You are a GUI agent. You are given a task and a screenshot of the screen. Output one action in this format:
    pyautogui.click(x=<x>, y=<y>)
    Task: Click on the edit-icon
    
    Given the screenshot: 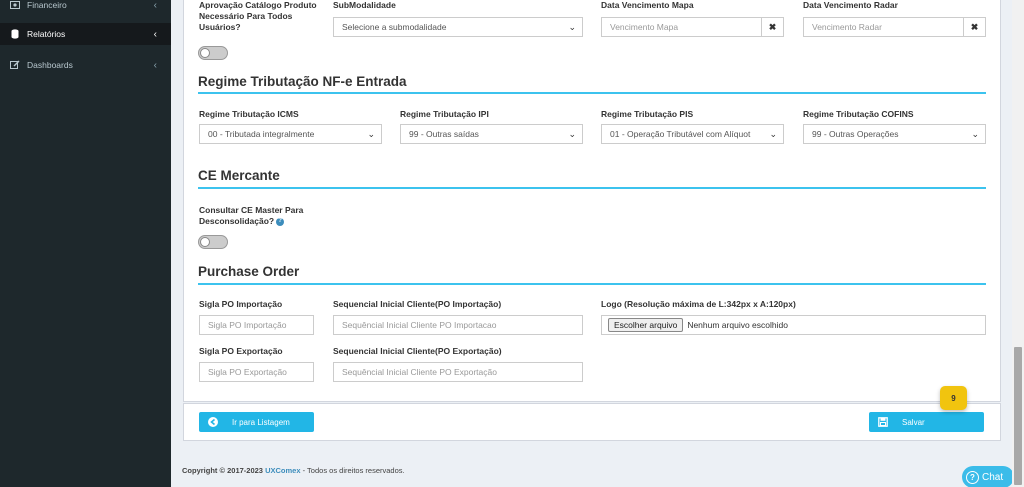 What is the action you would take?
    pyautogui.click(x=15, y=65)
    